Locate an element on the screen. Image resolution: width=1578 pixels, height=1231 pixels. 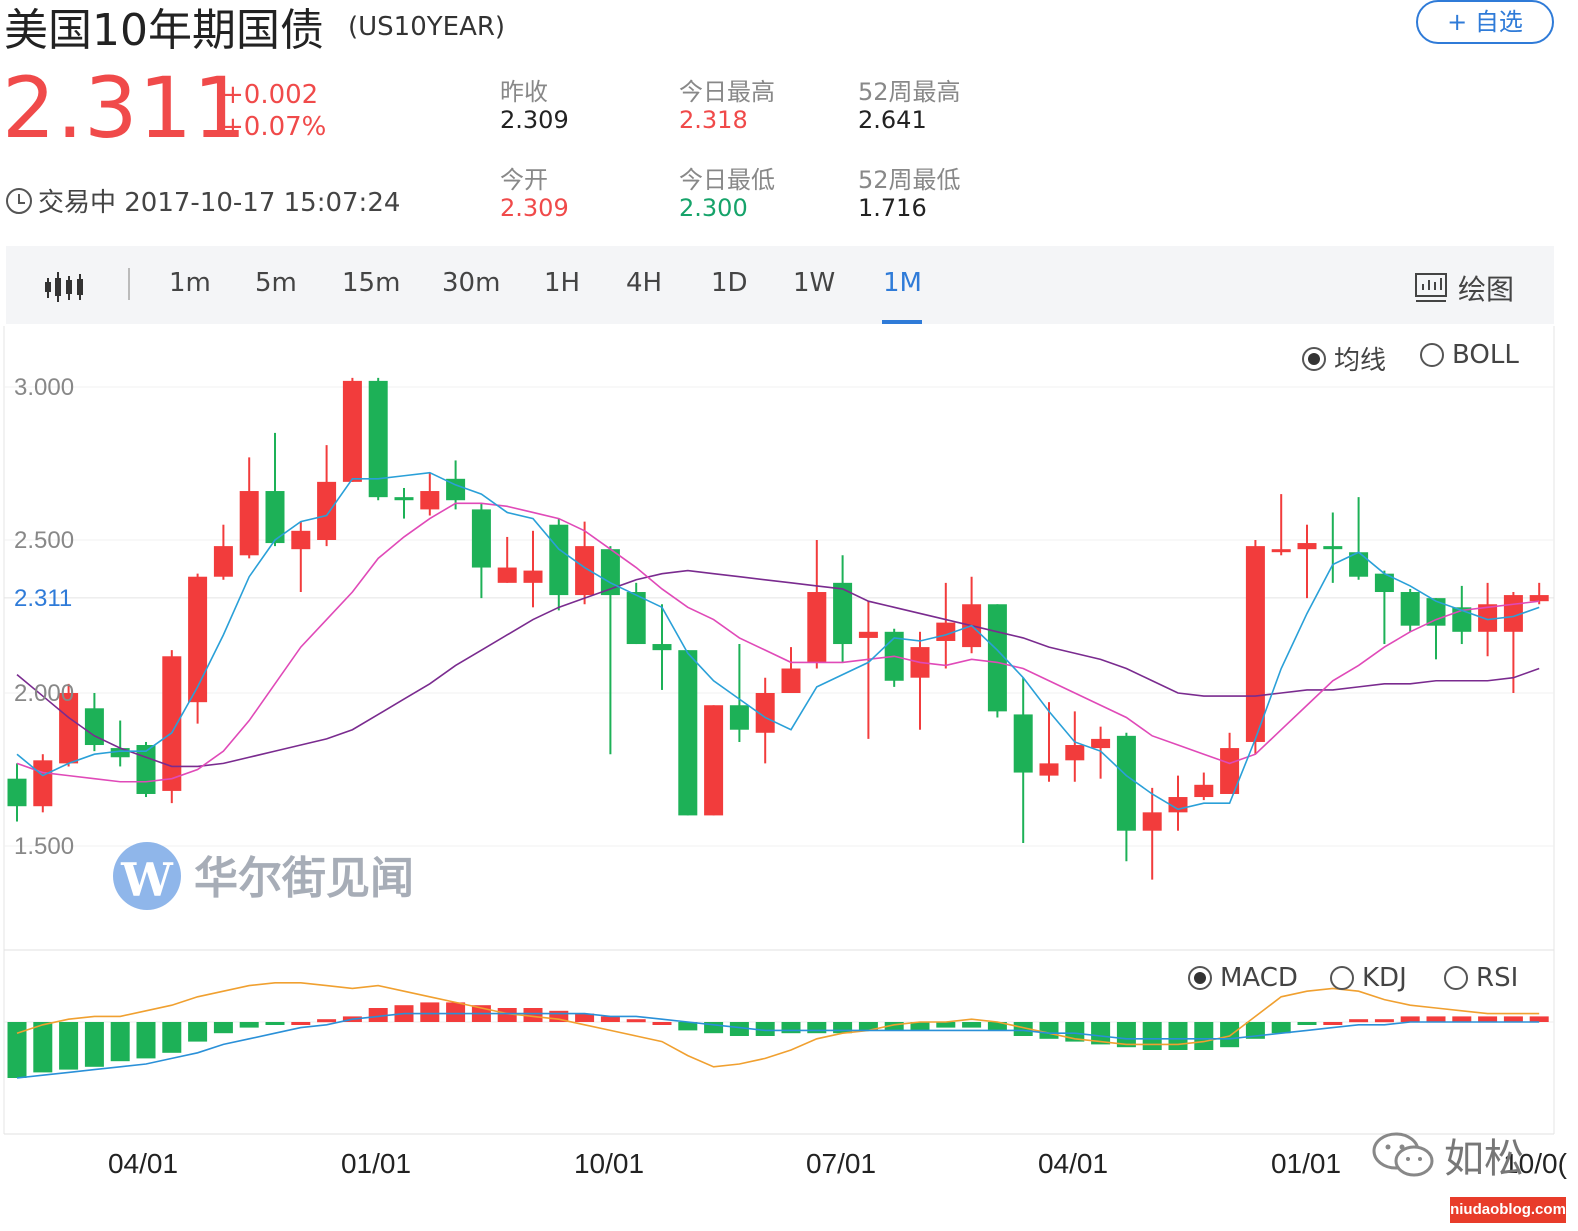
x-tick-label: 01/01 is located at coordinates (376, 1163).